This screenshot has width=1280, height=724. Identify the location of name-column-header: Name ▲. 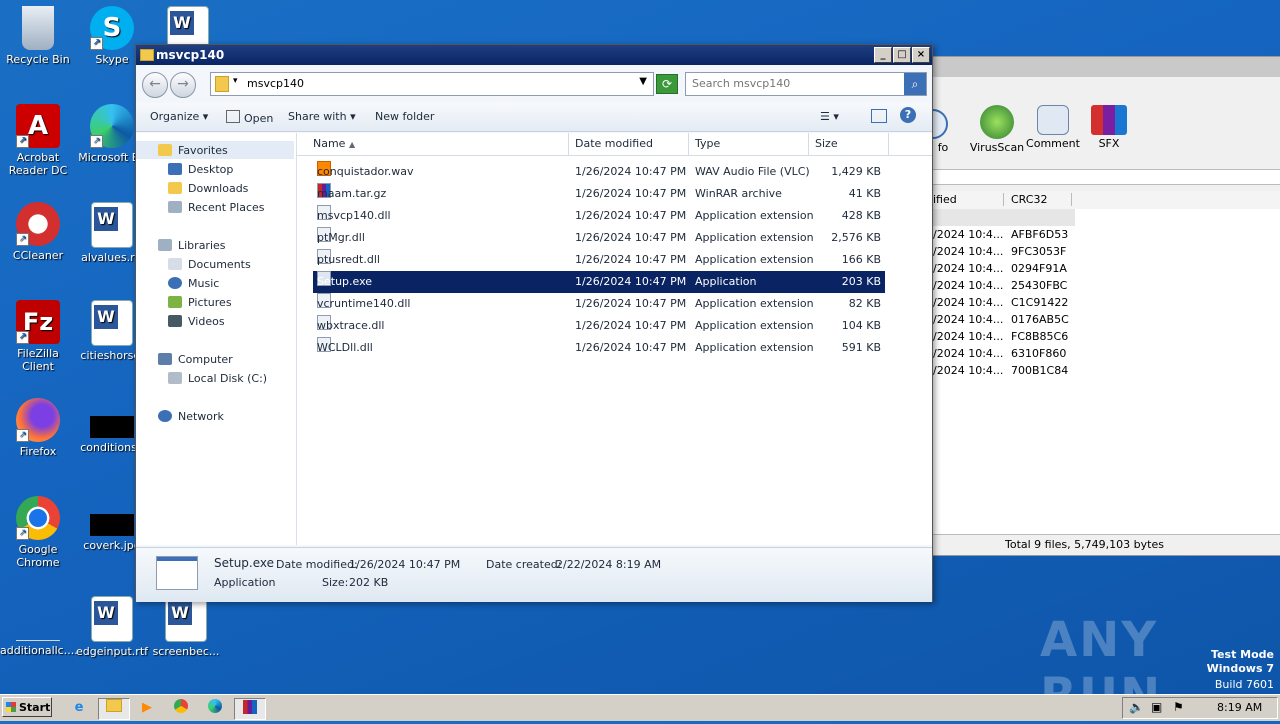
(438, 144).